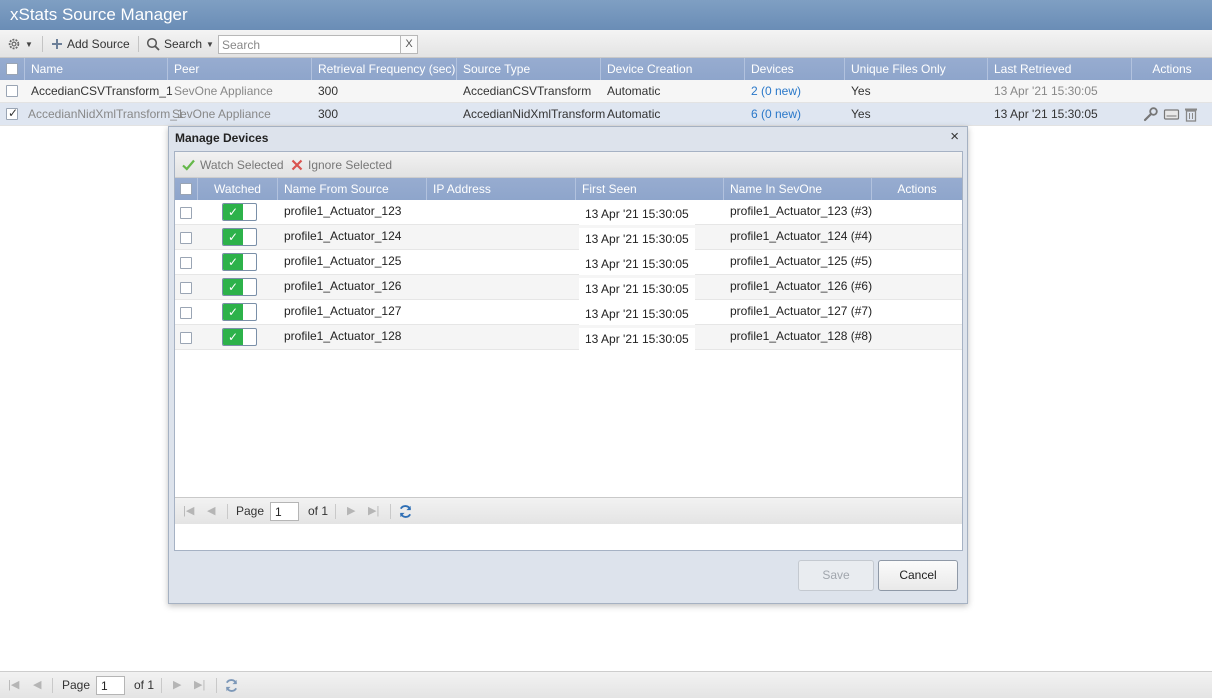  I want to click on wrench-icon, so click(1151, 114).